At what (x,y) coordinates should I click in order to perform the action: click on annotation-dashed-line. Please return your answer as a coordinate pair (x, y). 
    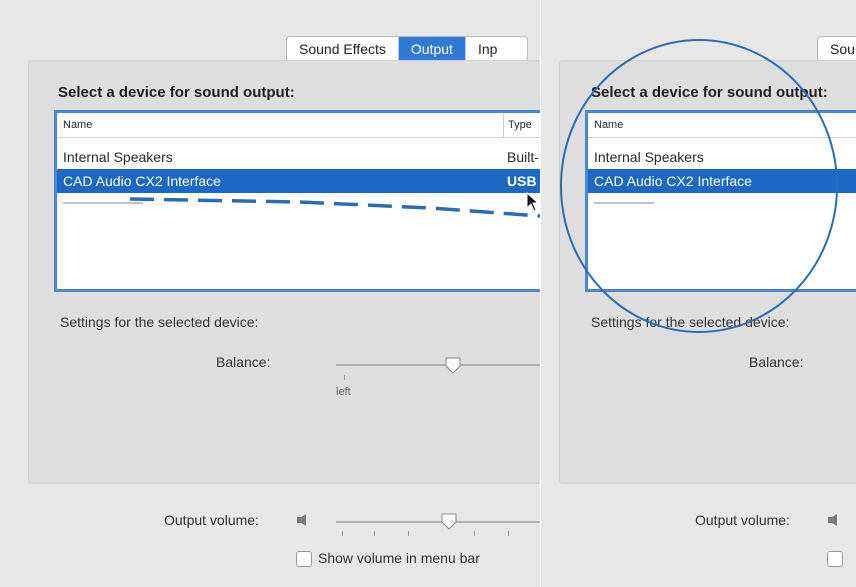
    Looking at the image, I should click on (334, 207).